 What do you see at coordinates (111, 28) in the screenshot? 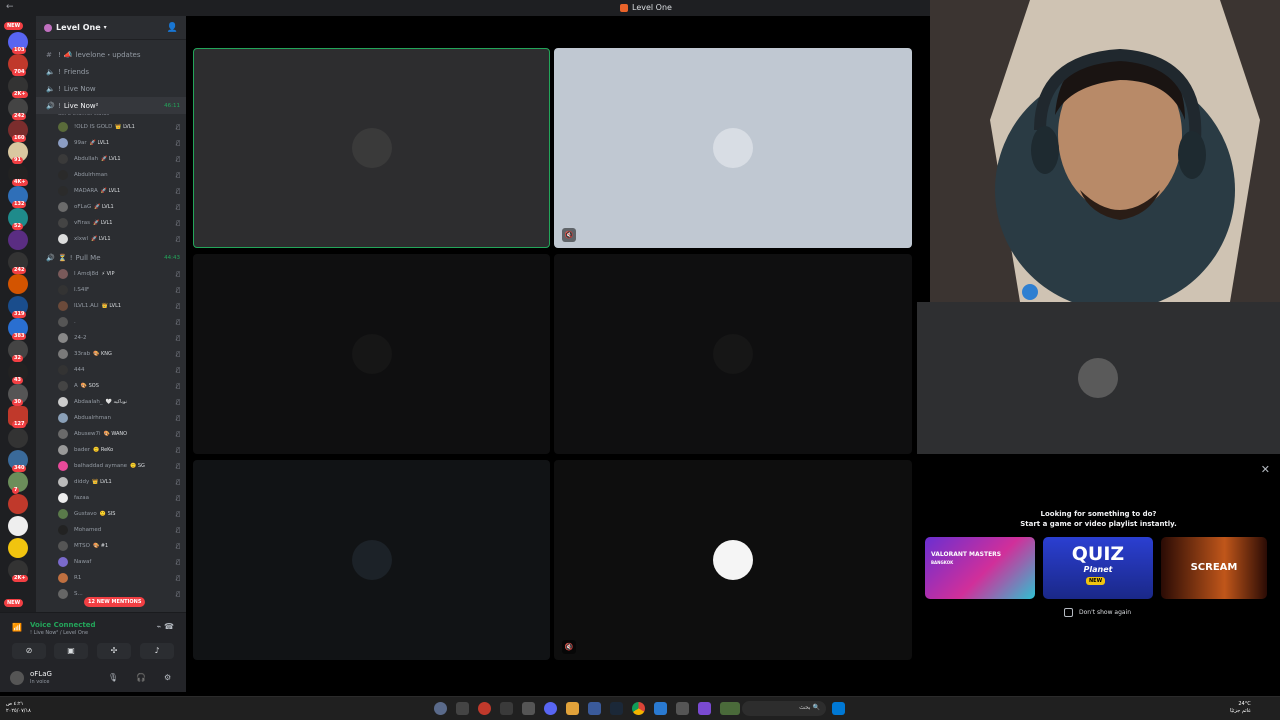
I see `server-header: Level One ▾ 👤` at bounding box center [111, 28].